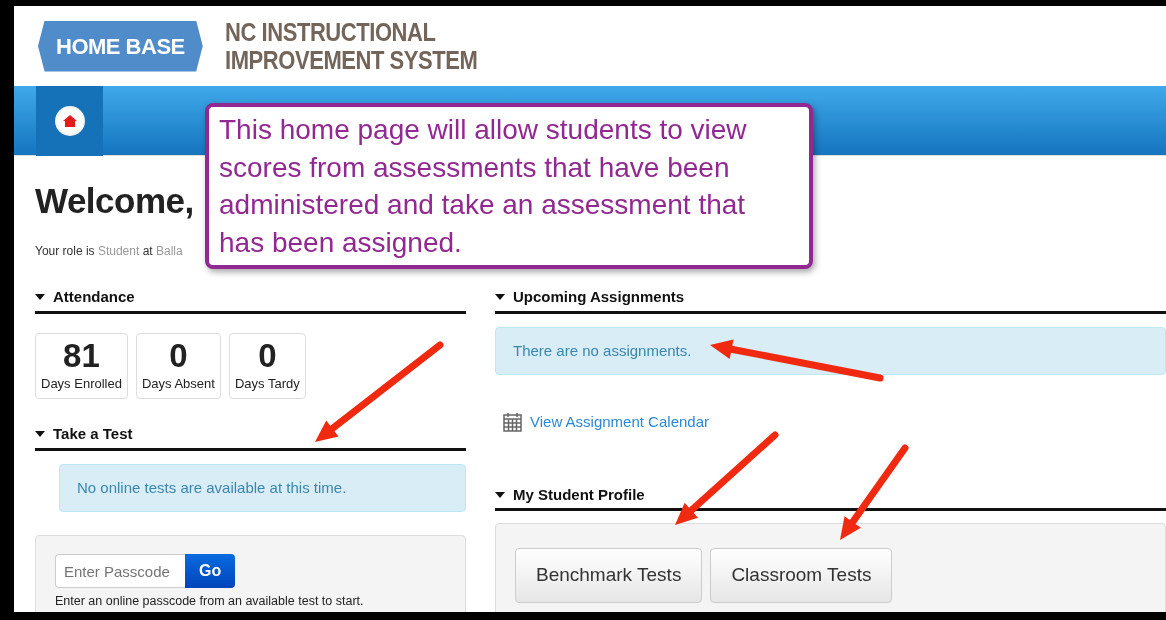  Describe the element at coordinates (109, 251) in the screenshot. I see `role-line: Your role is Student at Balla` at that location.